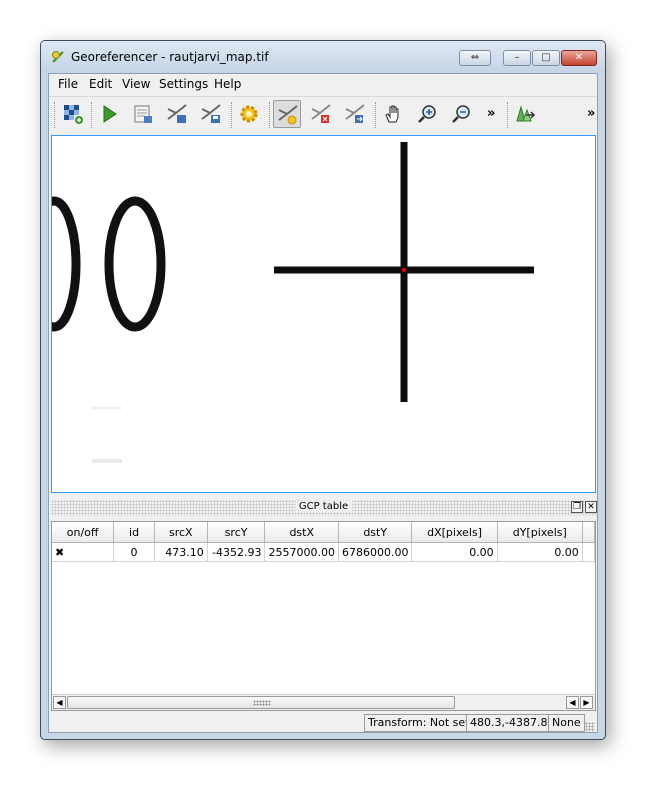 This screenshot has width=668, height=803. Describe the element at coordinates (591, 507) in the screenshot. I see `dock-close-button: ✕` at that location.